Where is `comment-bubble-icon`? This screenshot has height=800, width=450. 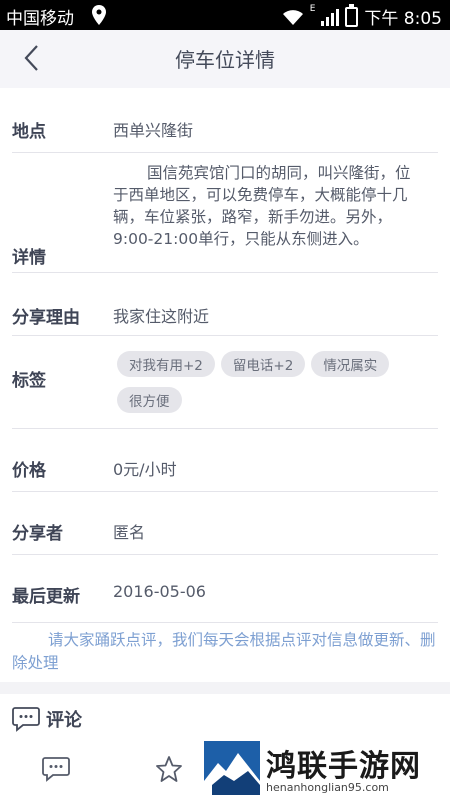 comment-bubble-icon is located at coordinates (26, 719).